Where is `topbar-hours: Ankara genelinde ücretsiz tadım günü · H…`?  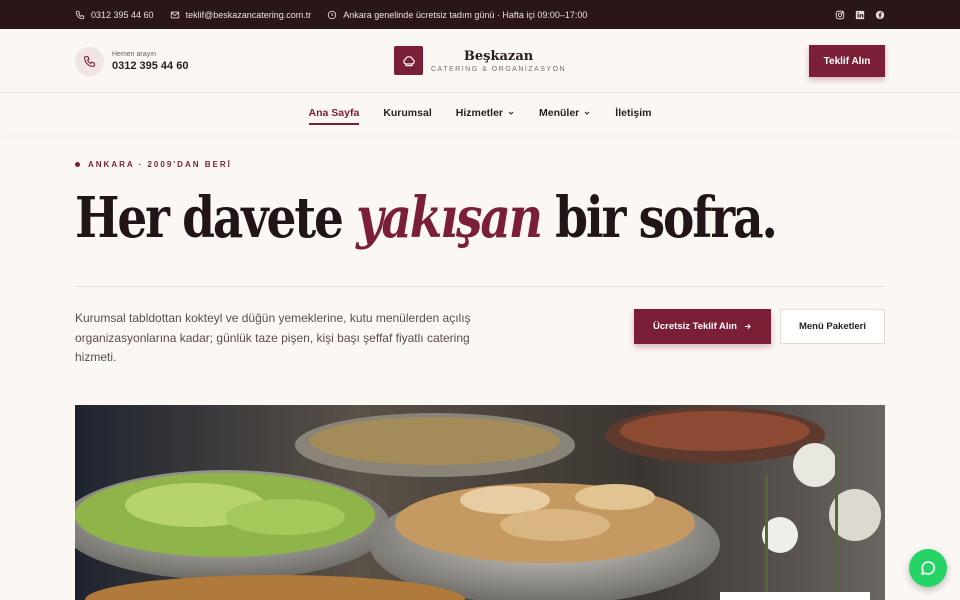
topbar-hours: Ankara genelinde ücretsiz tadım günü · H… is located at coordinates (457, 15).